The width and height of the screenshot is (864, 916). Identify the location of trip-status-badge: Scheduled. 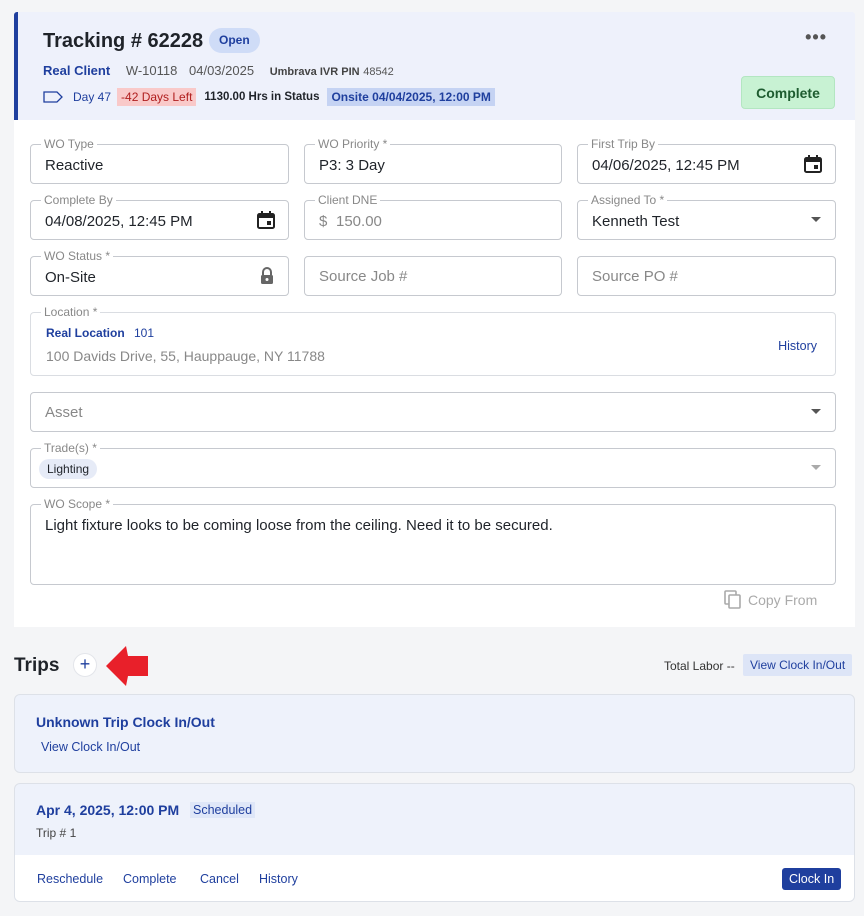
(223, 810).